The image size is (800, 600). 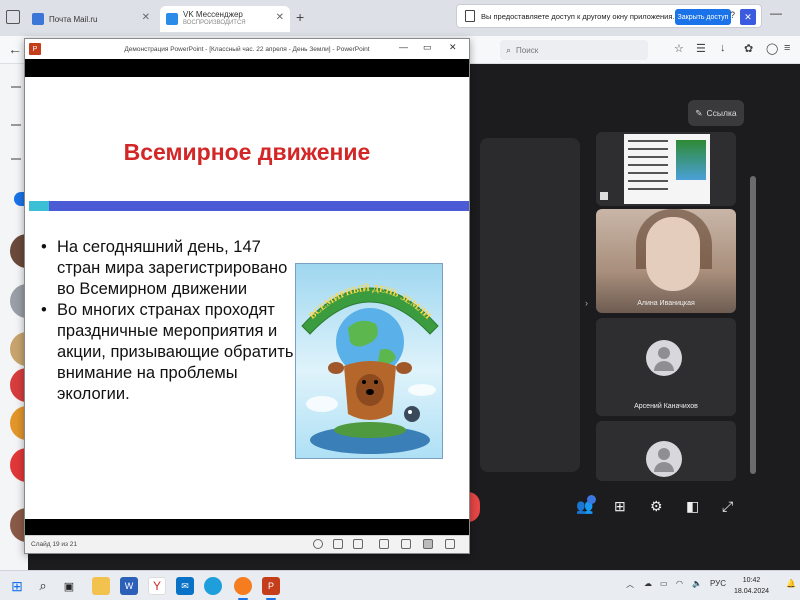 What do you see at coordinates (748, 48) in the screenshot?
I see `extensions-icon: ✿` at bounding box center [748, 48].